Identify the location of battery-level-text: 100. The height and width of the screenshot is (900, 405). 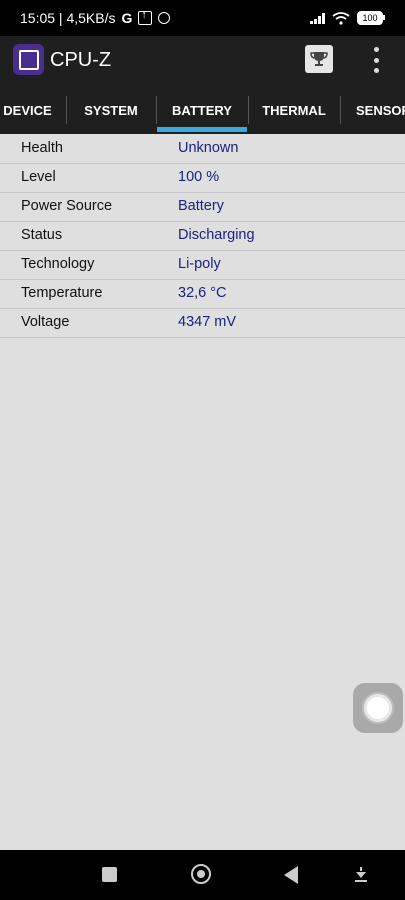
(370, 18).